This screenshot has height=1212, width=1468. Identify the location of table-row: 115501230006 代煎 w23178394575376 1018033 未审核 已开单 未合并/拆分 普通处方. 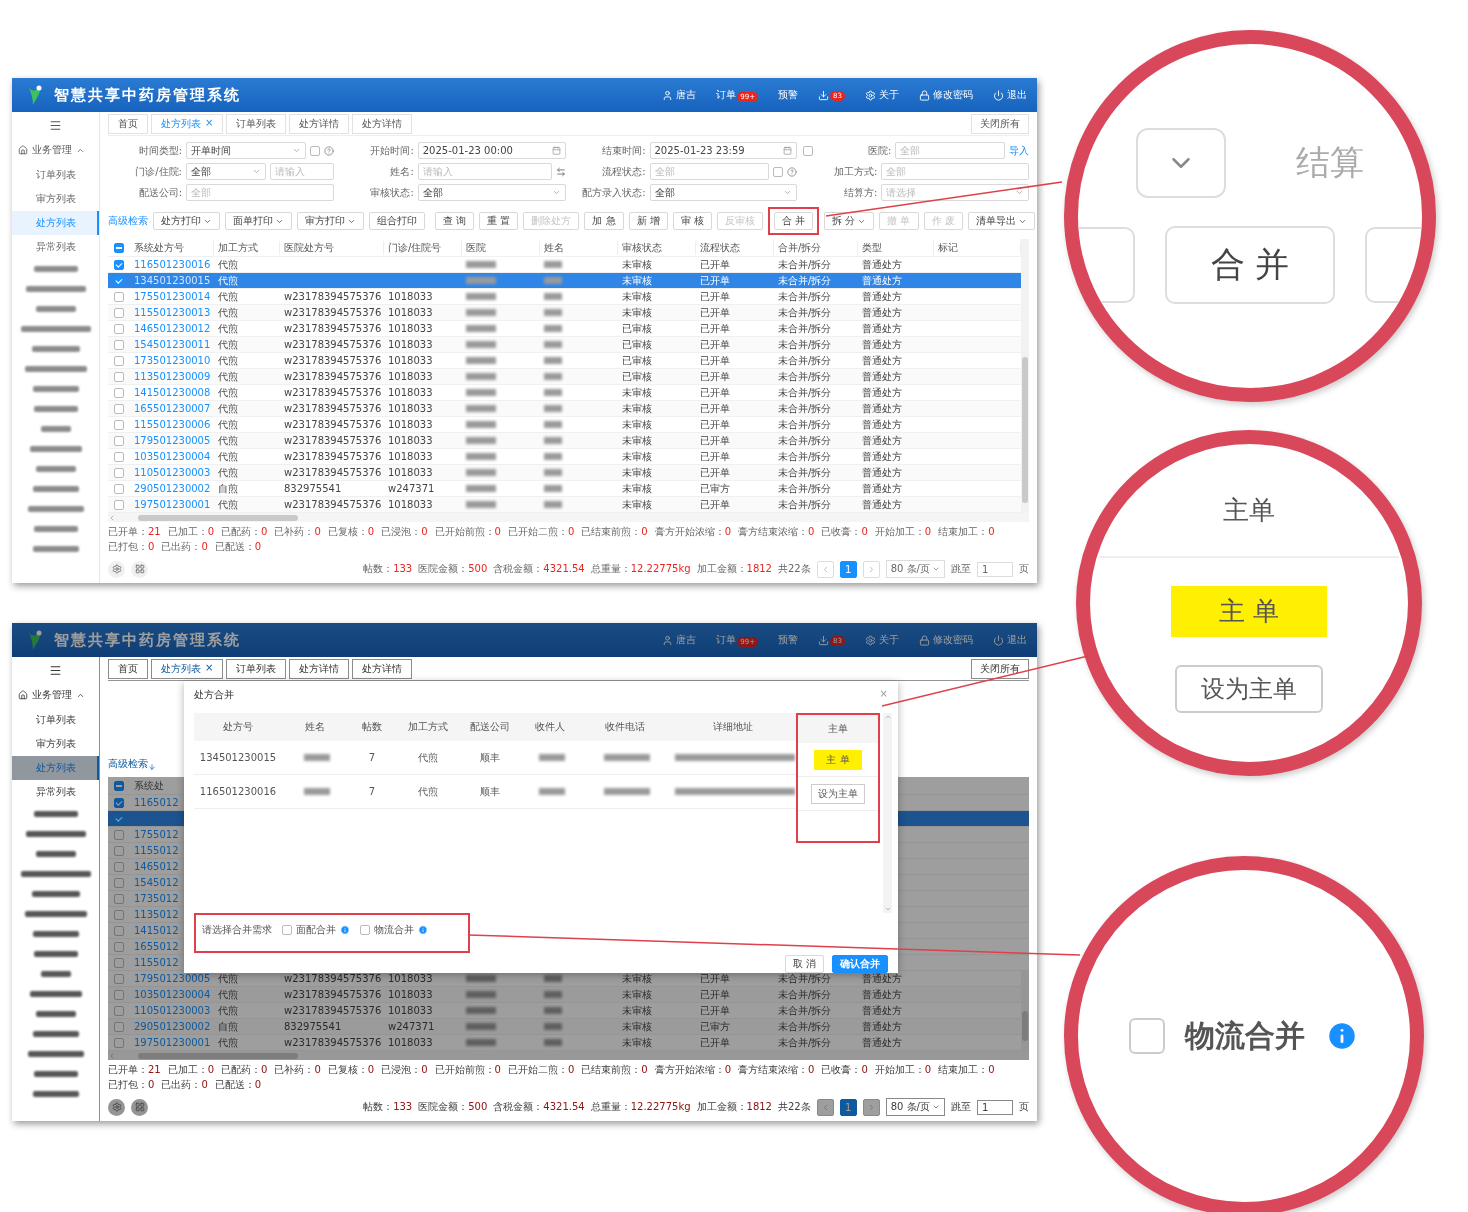
(564, 425).